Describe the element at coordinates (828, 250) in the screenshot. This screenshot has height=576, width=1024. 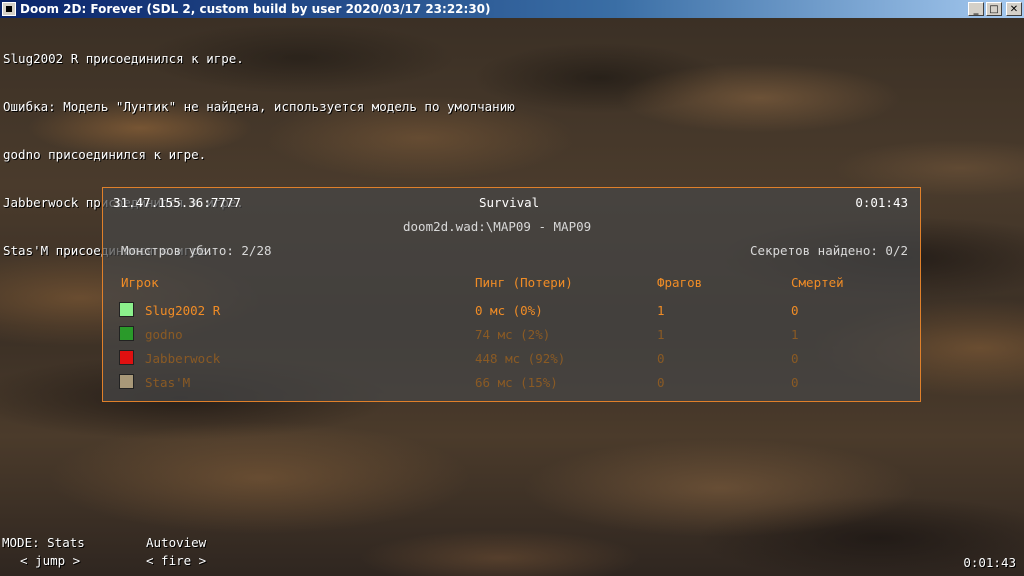
I see `secrets-found: Секретов найдено: 0/2` at that location.